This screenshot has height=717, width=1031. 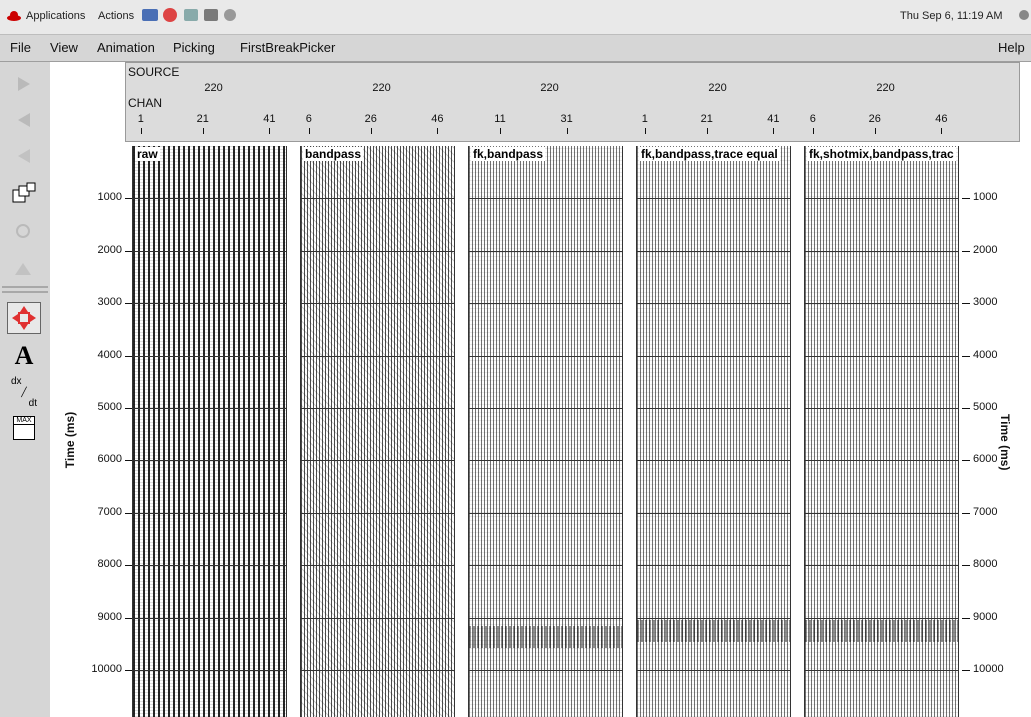 I want to click on tool-palette: A dx ╱ dt MAX, so click(x=25, y=389).